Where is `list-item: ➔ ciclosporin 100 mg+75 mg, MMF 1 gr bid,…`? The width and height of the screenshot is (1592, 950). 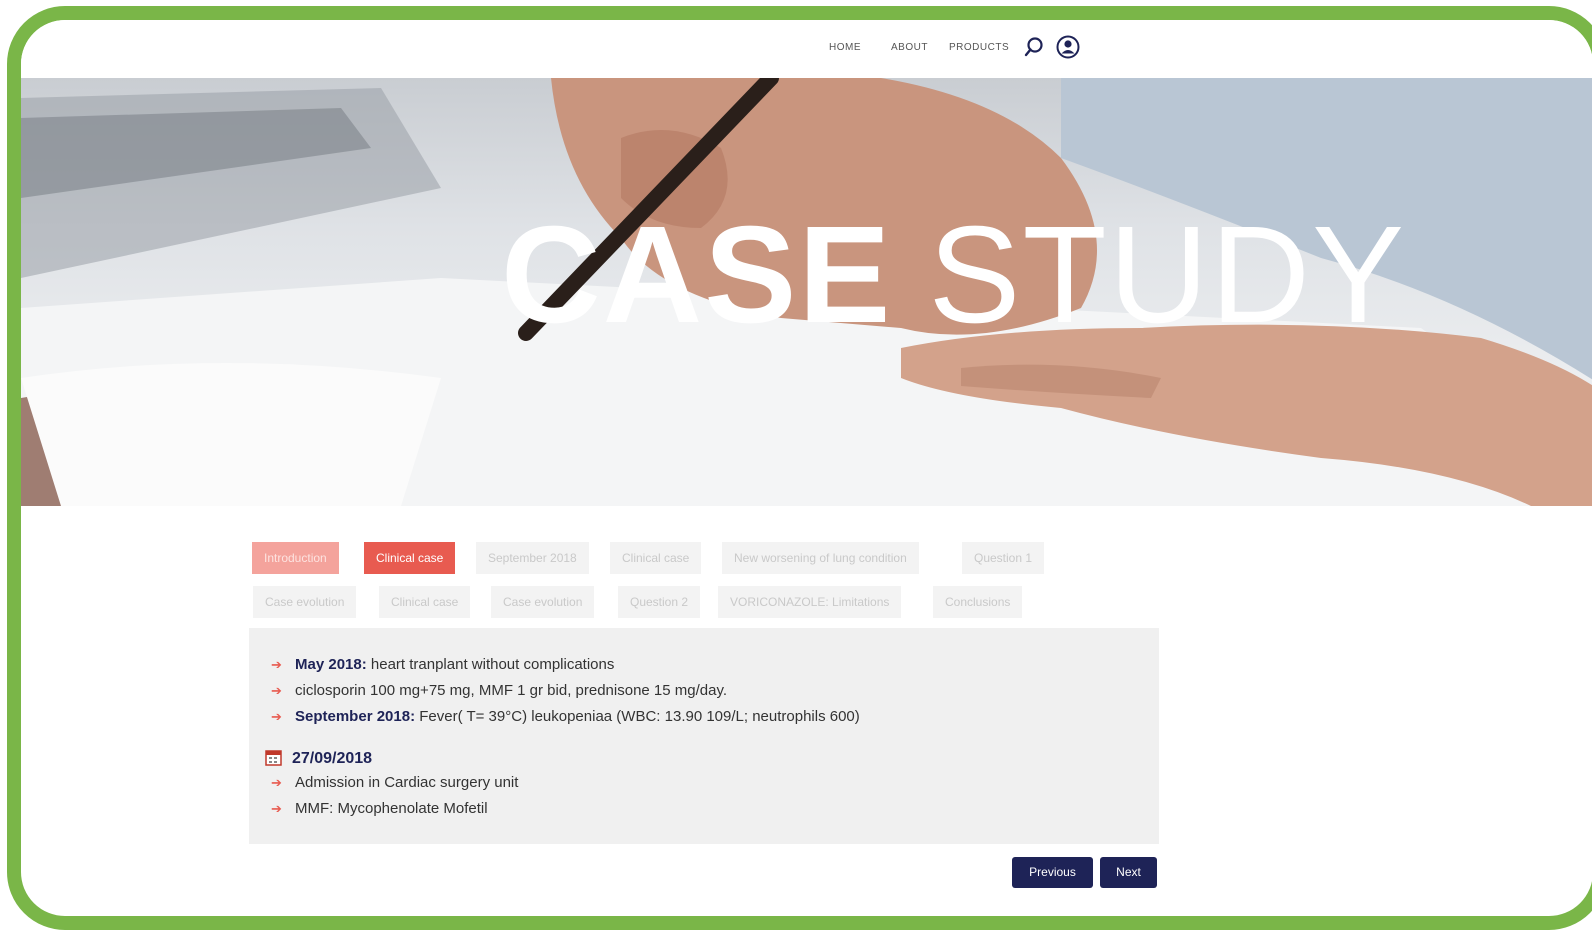 list-item: ➔ ciclosporin 100 mg+75 mg, MMF 1 gr bid,… is located at coordinates (499, 690).